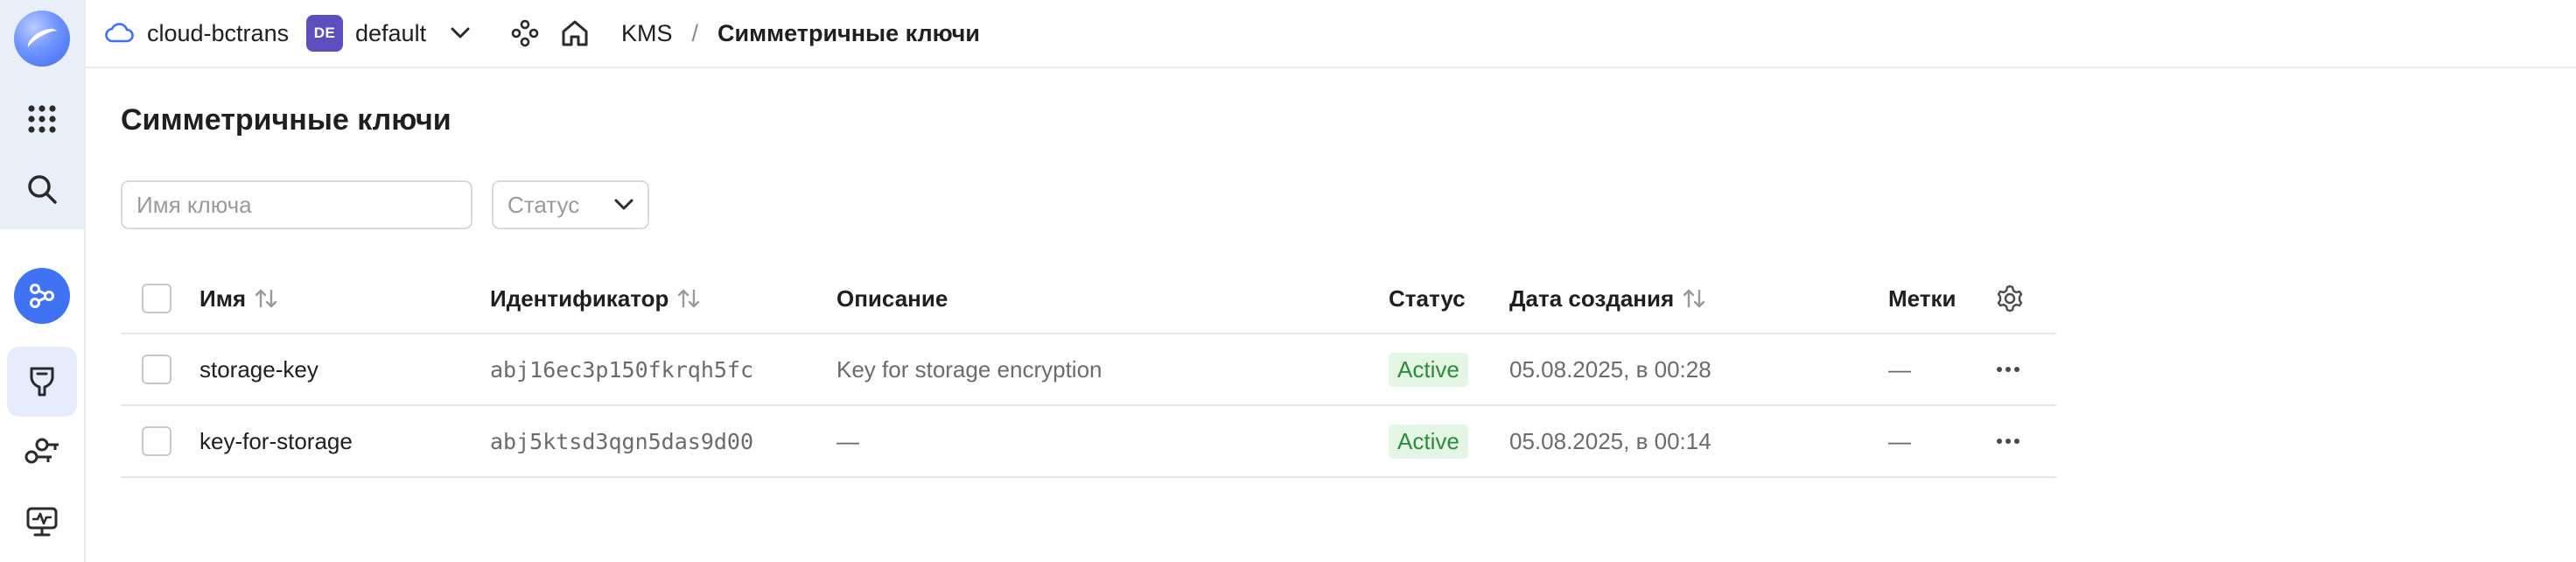 The image size is (2576, 562). I want to click on table-settings-button, so click(2010, 298).